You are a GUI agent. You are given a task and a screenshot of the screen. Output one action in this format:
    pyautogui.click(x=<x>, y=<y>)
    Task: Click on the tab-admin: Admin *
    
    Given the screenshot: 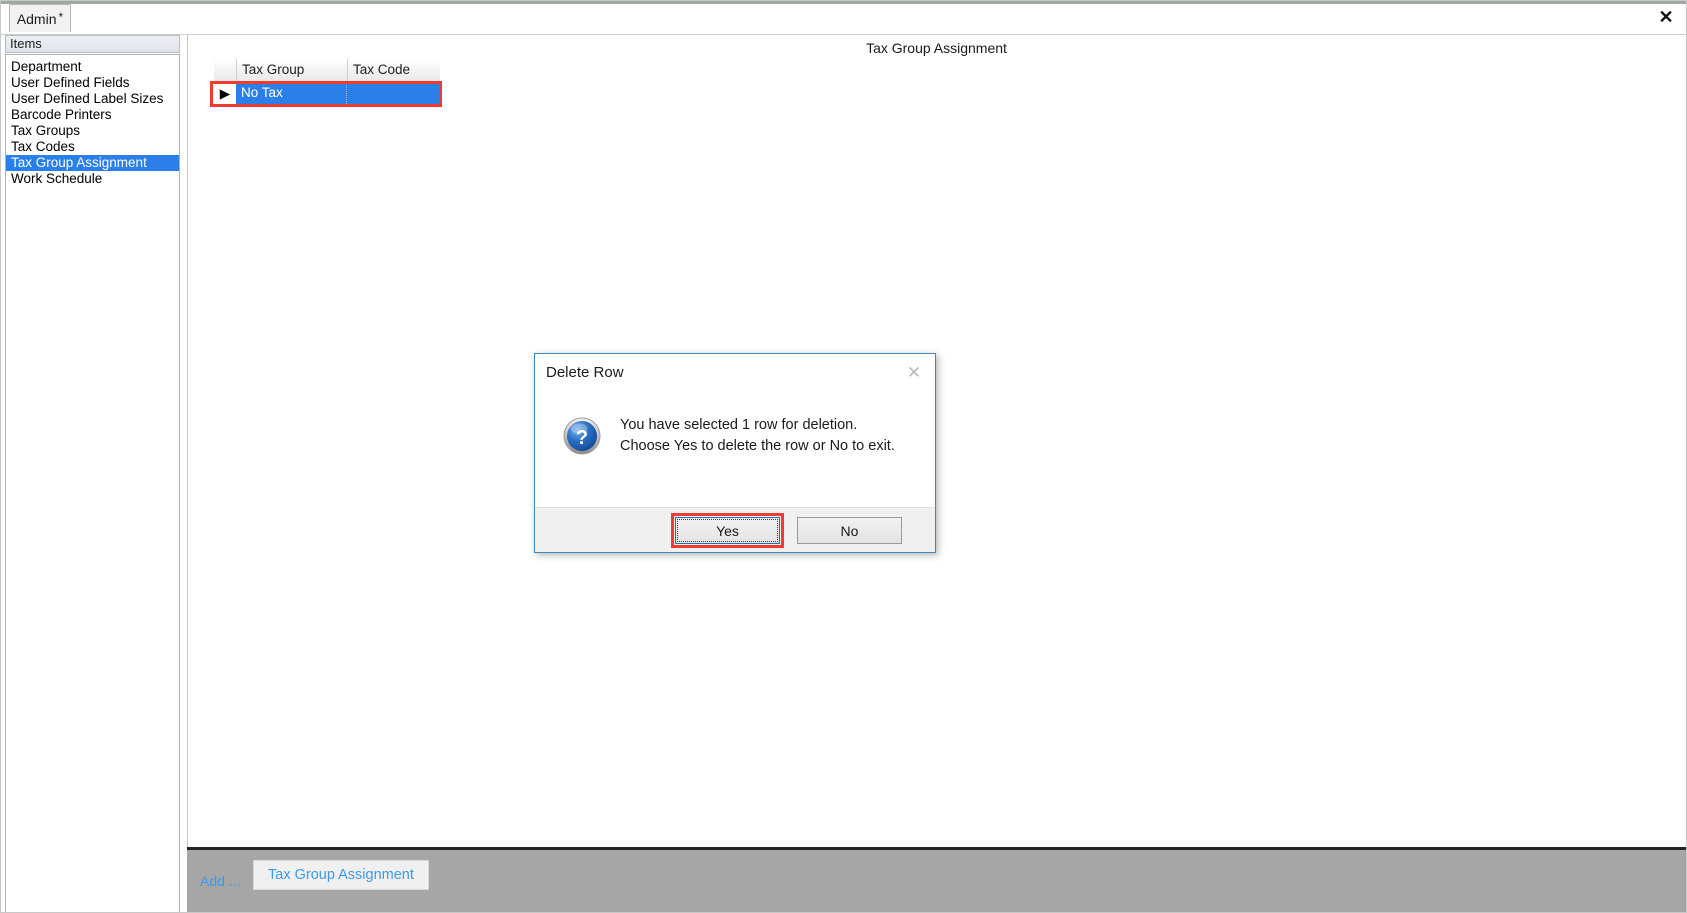 What is the action you would take?
    pyautogui.click(x=40, y=18)
    